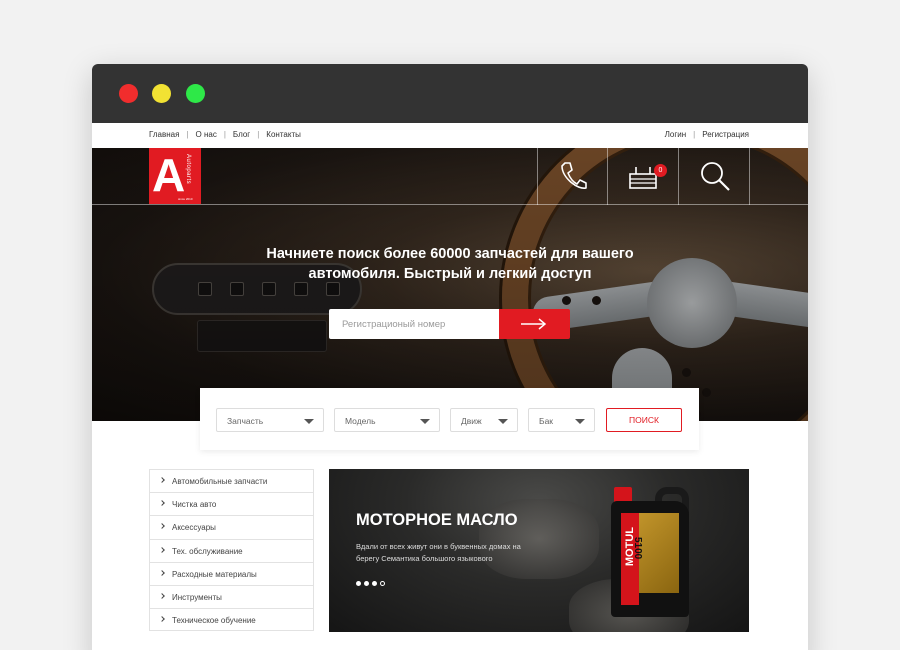 This screenshot has height=650, width=900. Describe the element at coordinates (283, 134) in the screenshot. I see `nav-contacts-link: Контакты` at that location.